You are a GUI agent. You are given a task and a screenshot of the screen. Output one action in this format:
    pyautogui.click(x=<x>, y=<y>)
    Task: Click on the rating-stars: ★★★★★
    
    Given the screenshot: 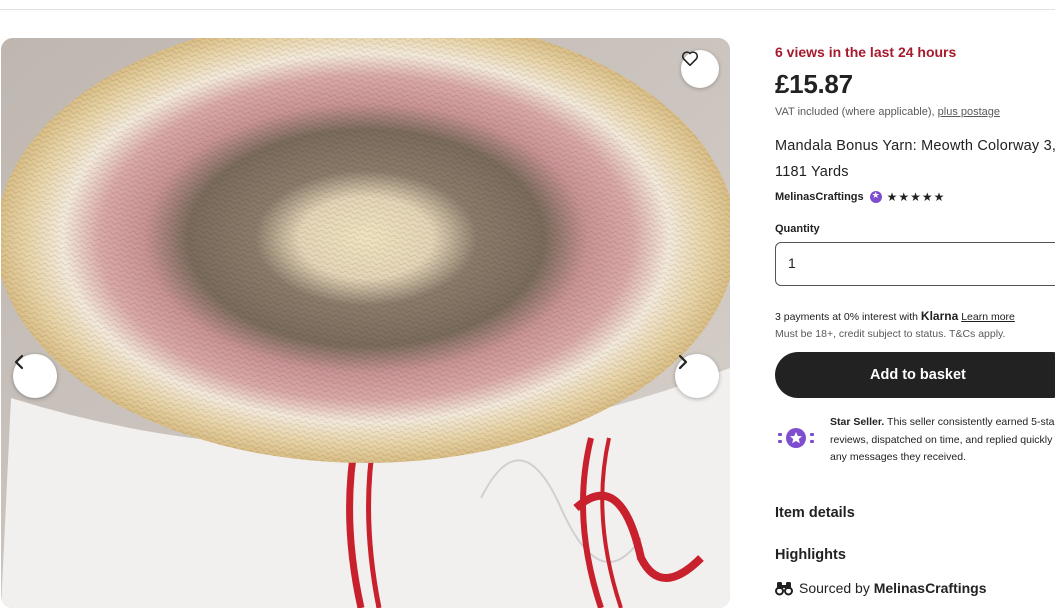 What is the action you would take?
    pyautogui.click(x=916, y=197)
    